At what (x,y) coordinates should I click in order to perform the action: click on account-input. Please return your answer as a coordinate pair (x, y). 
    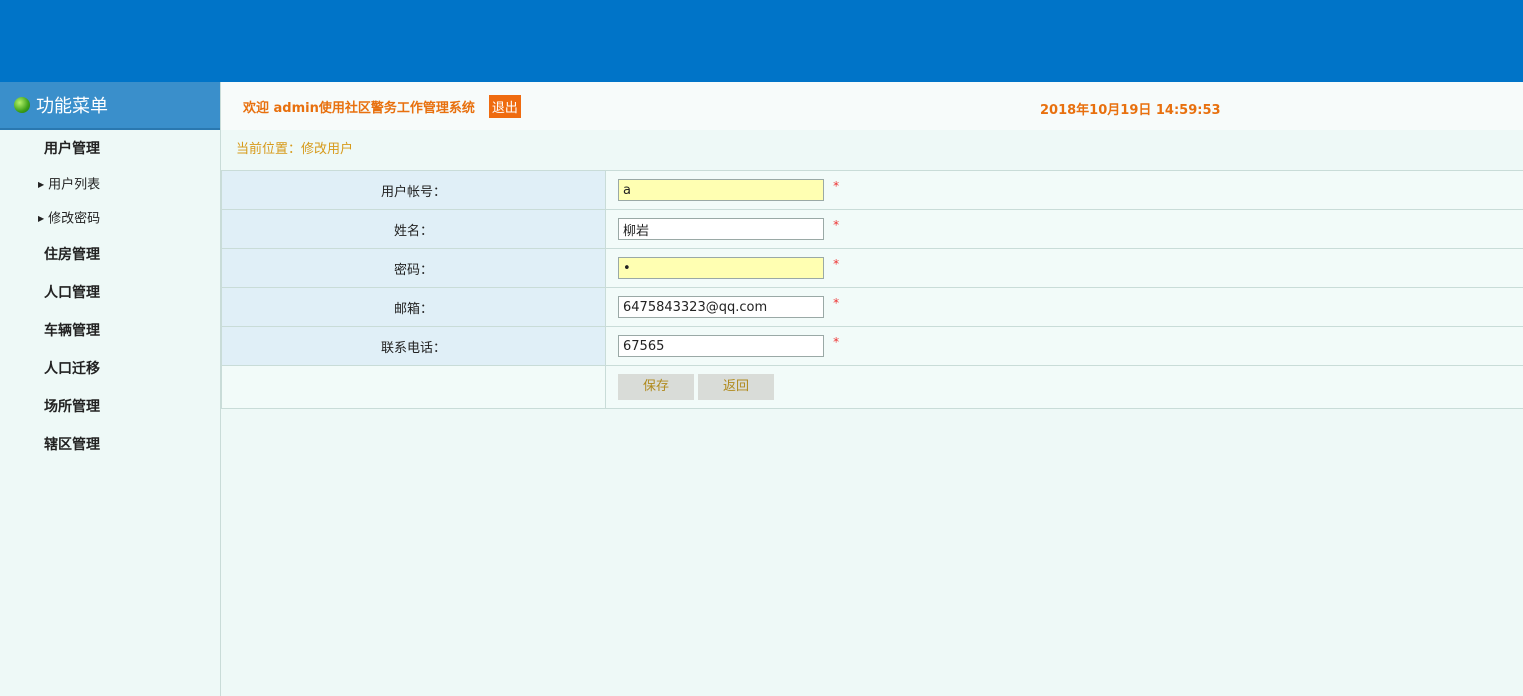
    Looking at the image, I should click on (721, 190).